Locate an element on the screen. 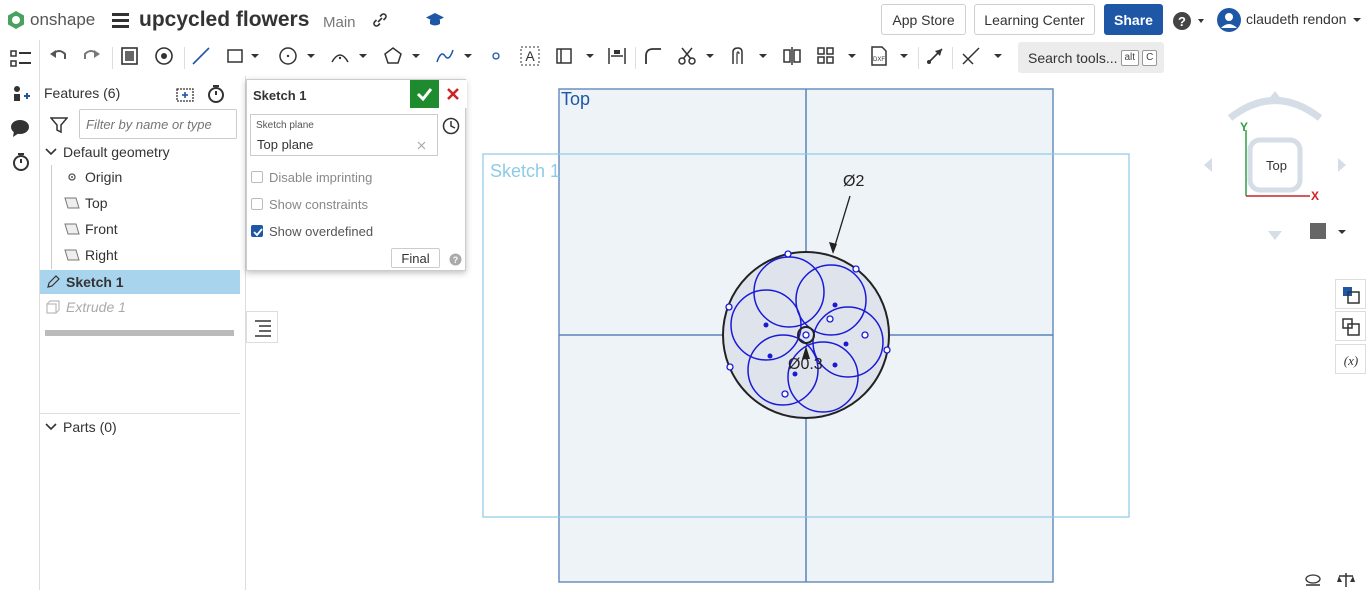 The width and height of the screenshot is (1366, 590). view-down-arrow-icon is located at coordinates (1275, 235).